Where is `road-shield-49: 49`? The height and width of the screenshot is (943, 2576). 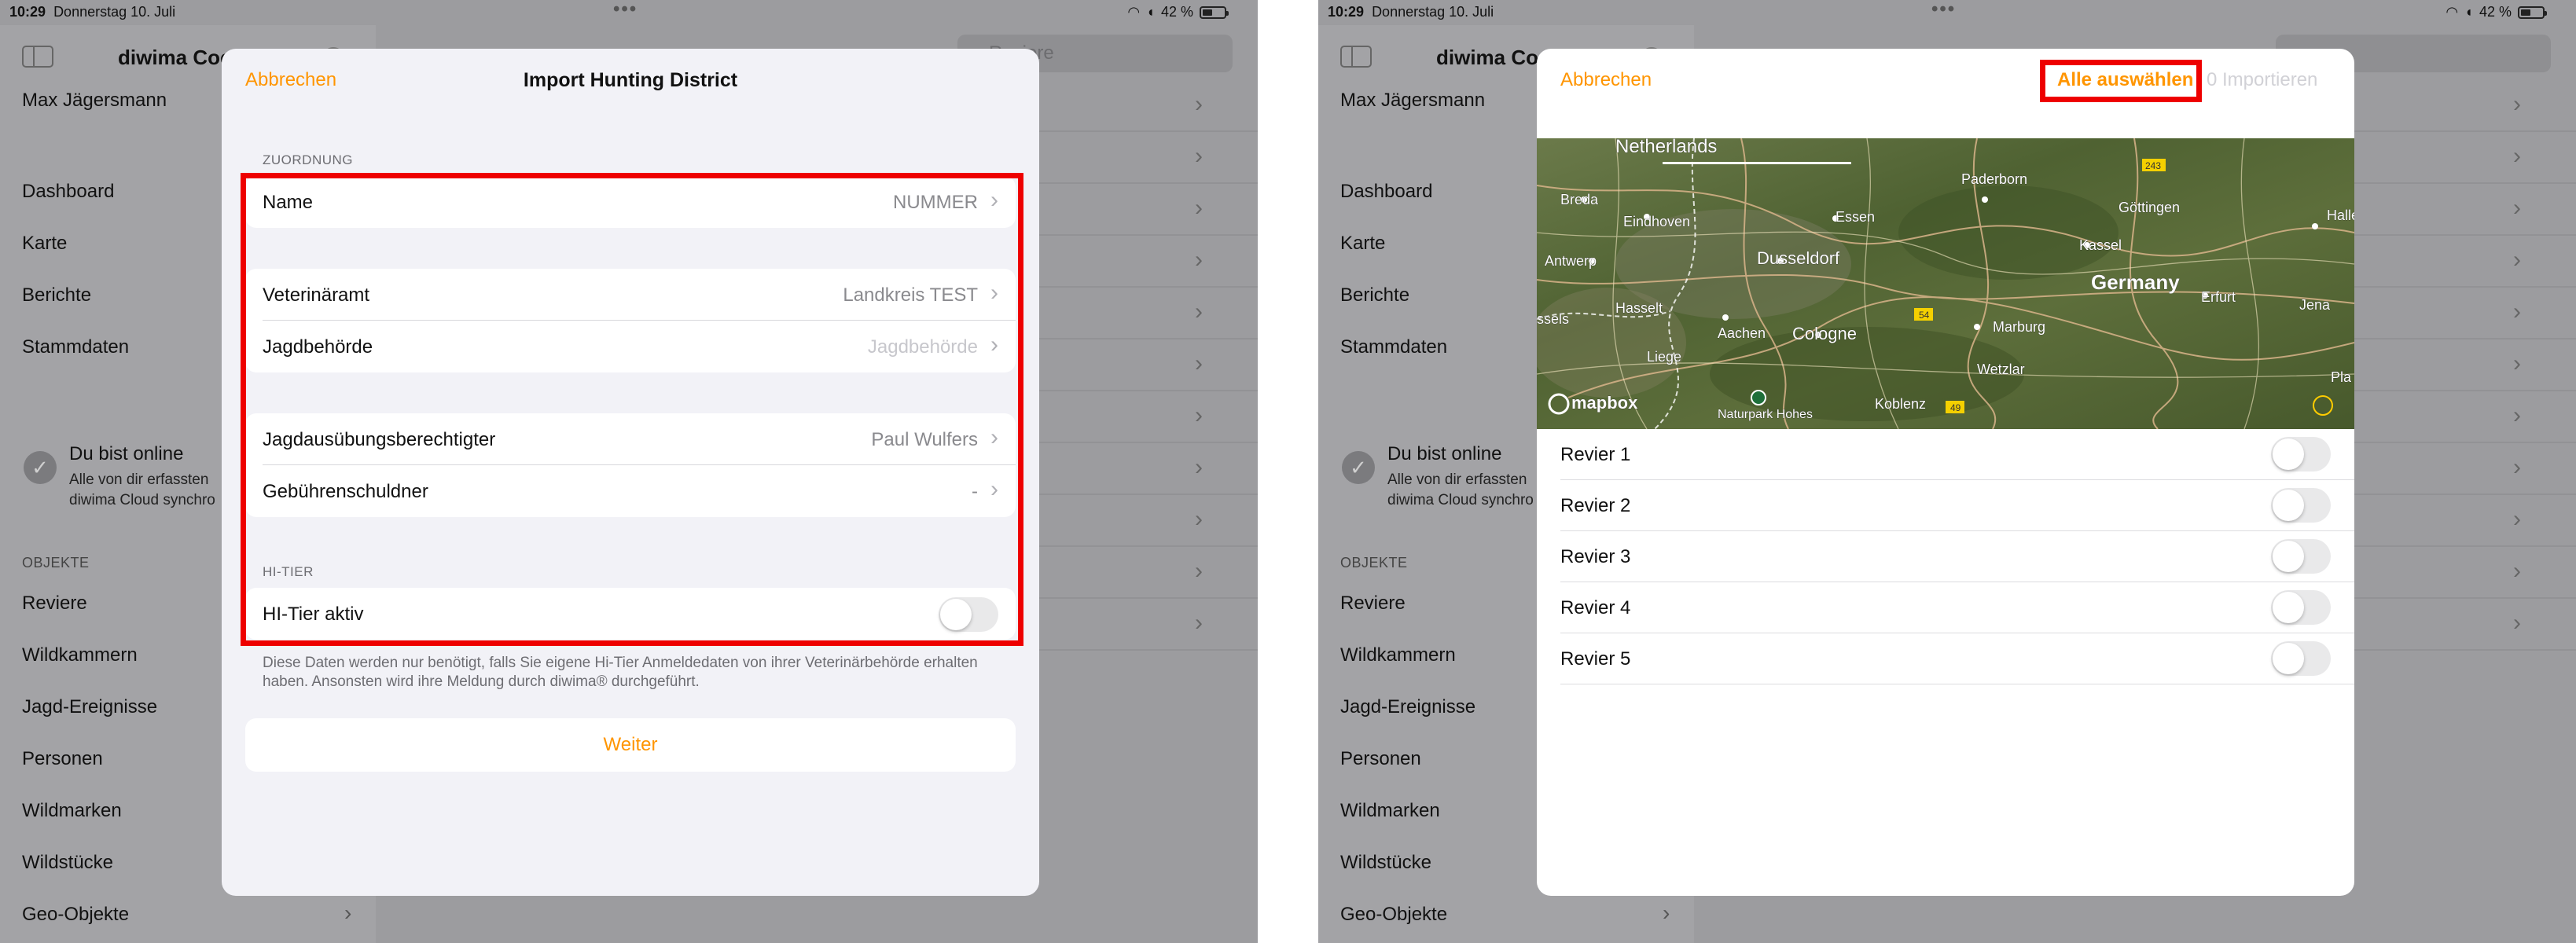
road-shield-49: 49 is located at coordinates (1955, 408).